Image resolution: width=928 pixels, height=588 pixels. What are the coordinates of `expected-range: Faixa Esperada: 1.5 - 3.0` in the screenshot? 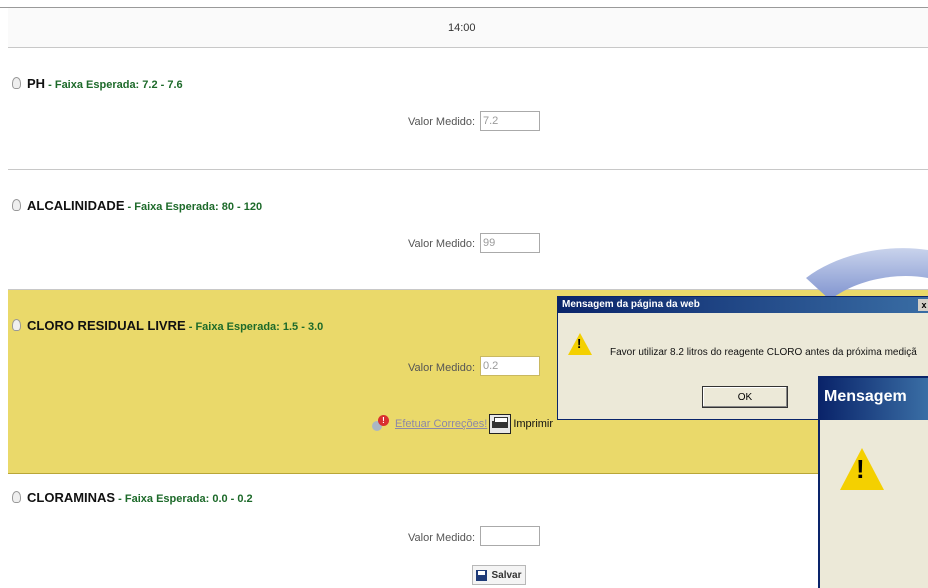 It's located at (259, 327).